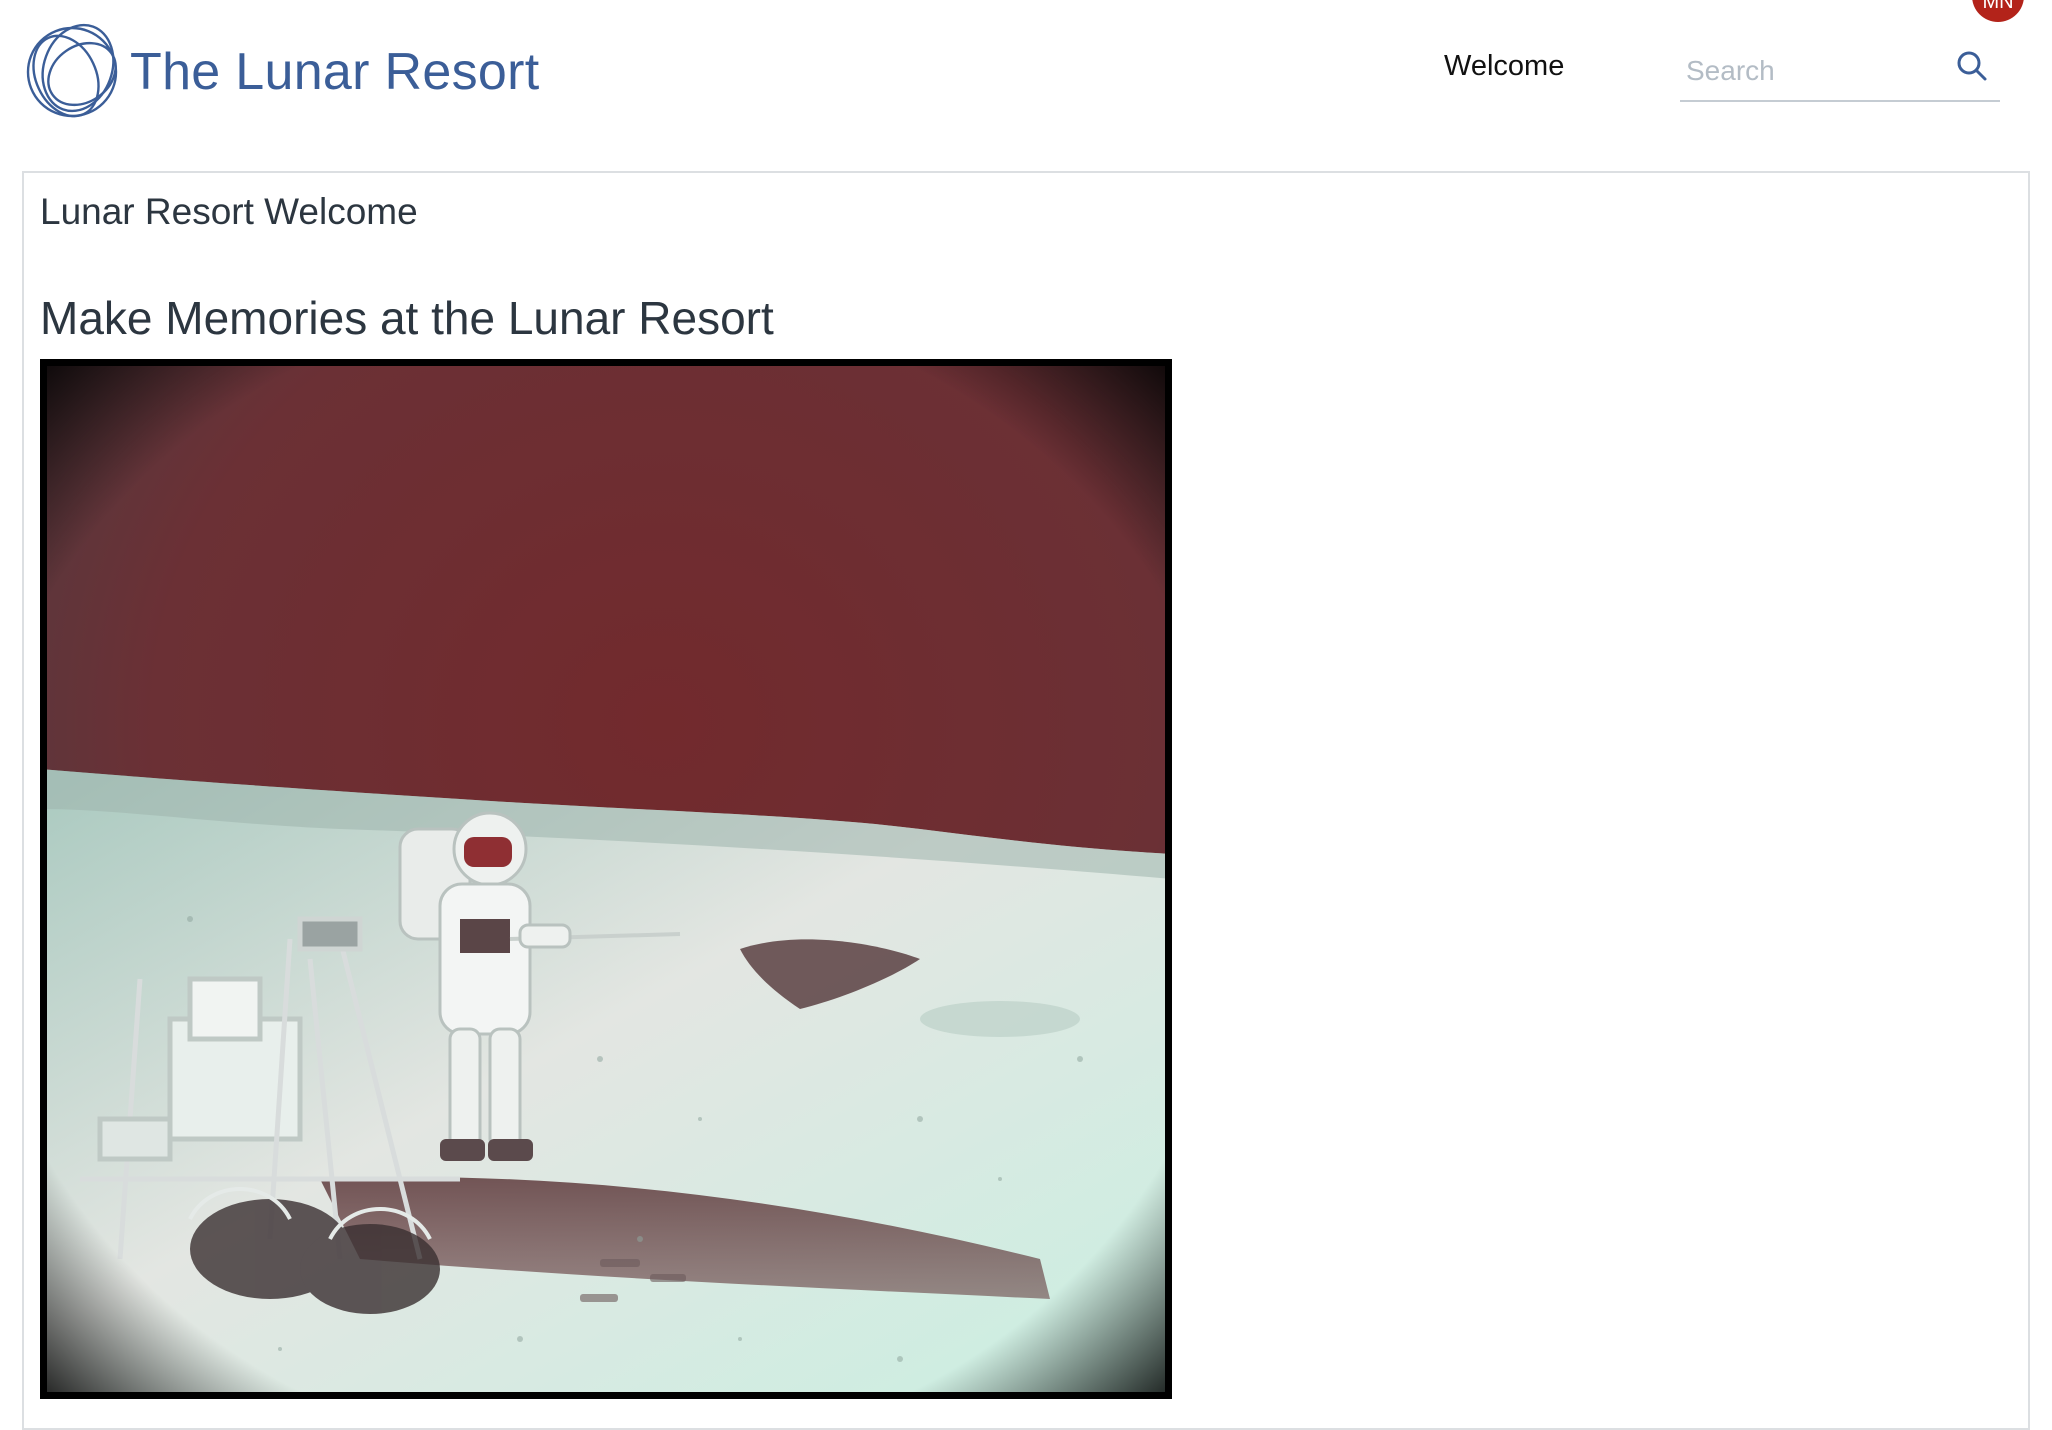 This screenshot has height=1430, width=2052. Describe the element at coordinates (407, 318) in the screenshot. I see `page-heading: Make Memories at the Lunar Resort` at that location.